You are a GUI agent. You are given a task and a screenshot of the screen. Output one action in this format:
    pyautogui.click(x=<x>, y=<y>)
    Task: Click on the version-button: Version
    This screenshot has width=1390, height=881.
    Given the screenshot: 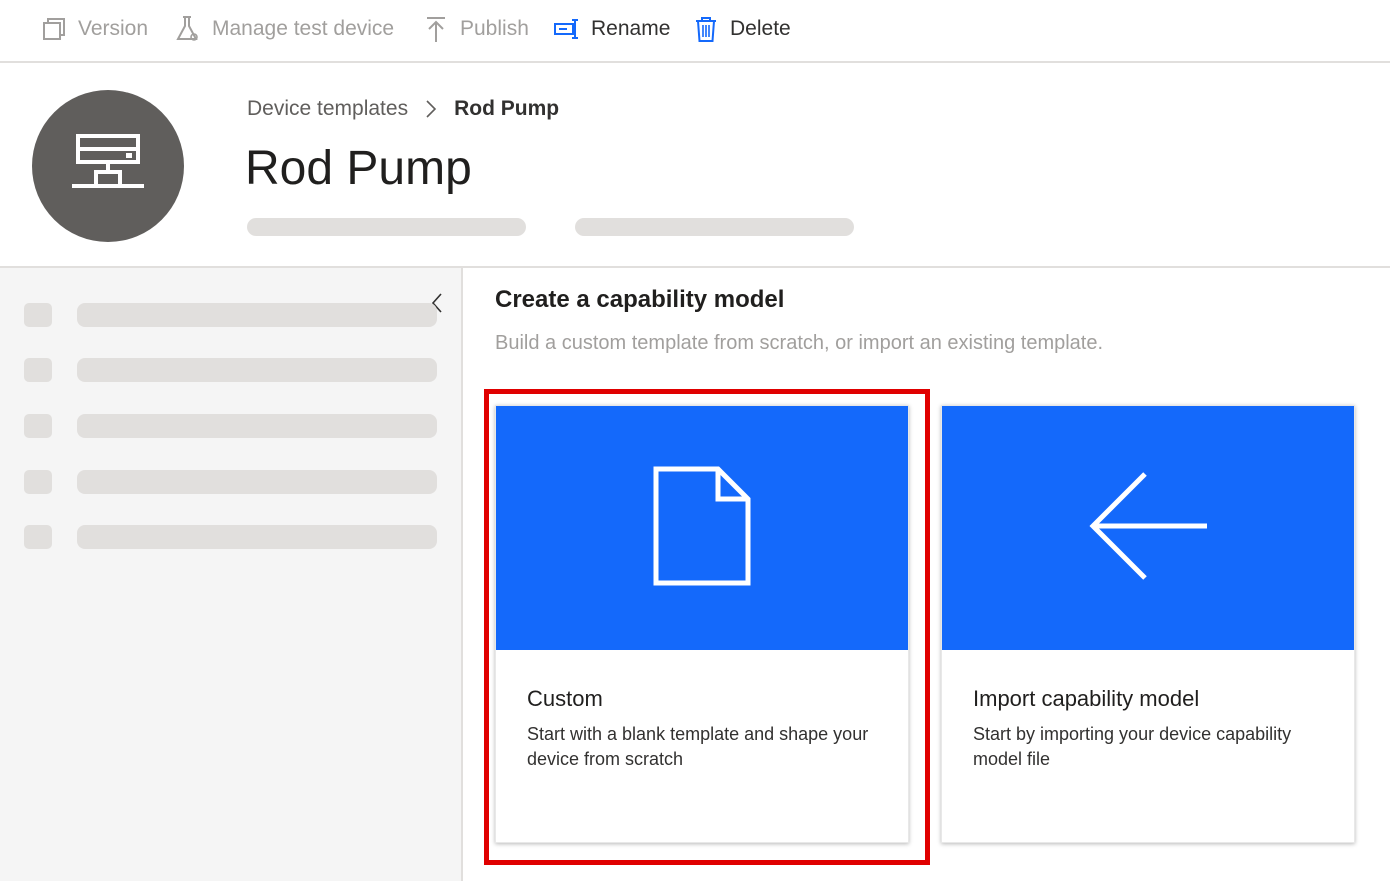 What is the action you would take?
    pyautogui.click(x=94, y=29)
    